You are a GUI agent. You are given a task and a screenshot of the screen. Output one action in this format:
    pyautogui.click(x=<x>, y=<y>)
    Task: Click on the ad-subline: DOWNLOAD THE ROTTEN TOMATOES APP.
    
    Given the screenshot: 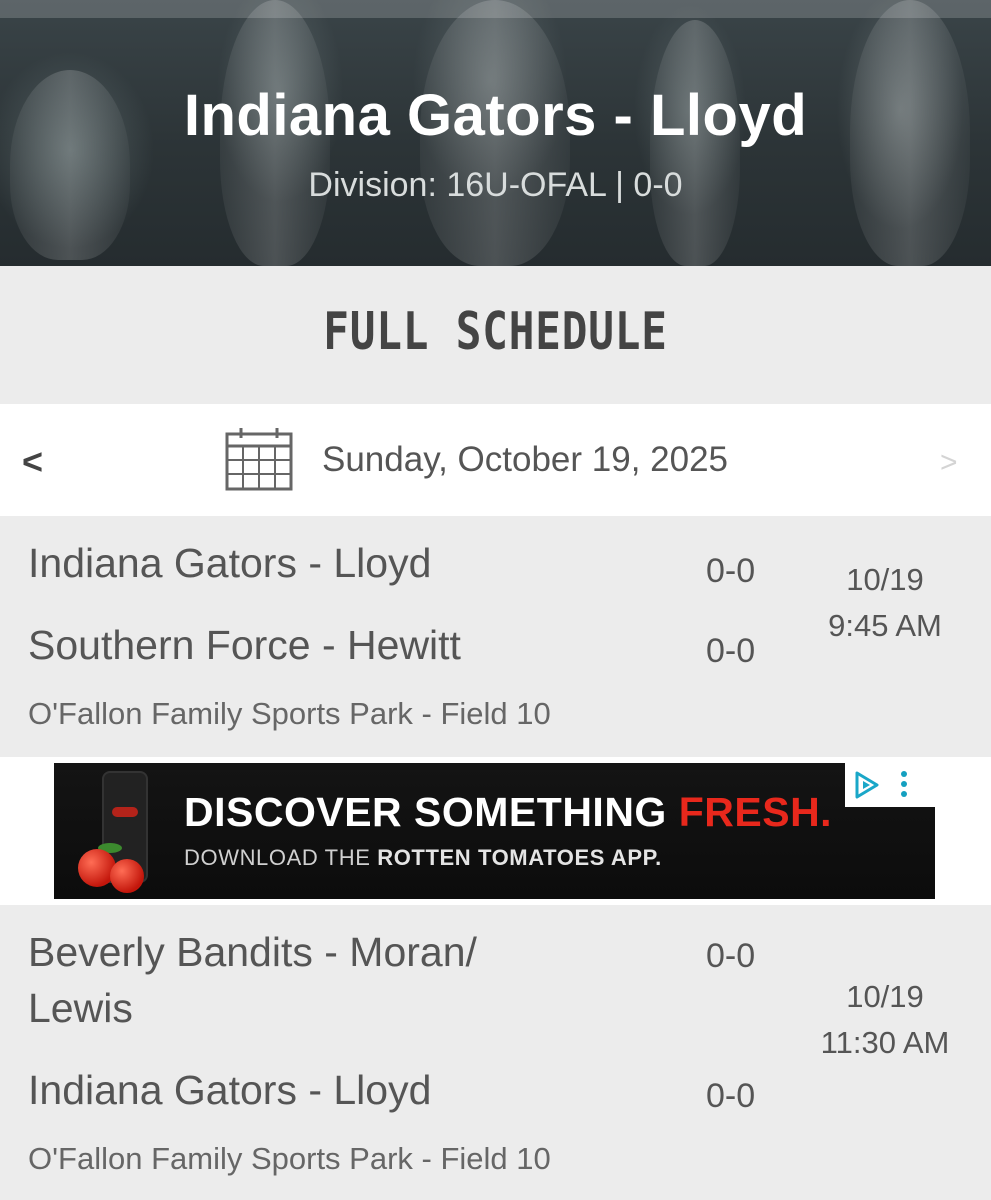 What is the action you would take?
    pyautogui.click(x=423, y=858)
    